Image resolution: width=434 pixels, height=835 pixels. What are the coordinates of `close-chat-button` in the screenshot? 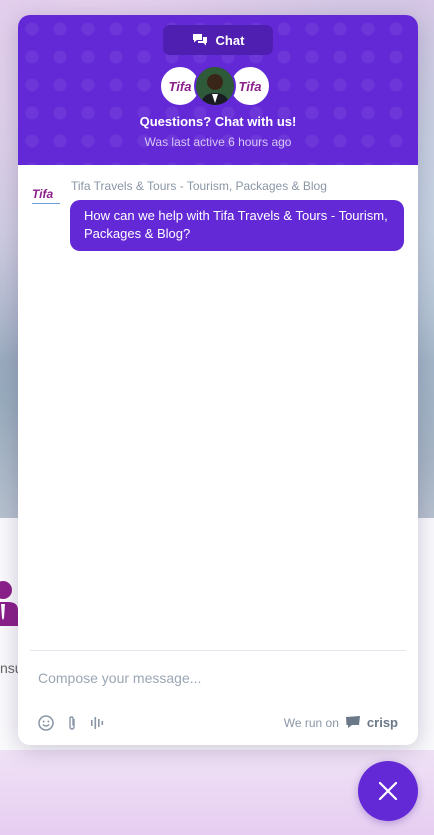 It's located at (388, 791).